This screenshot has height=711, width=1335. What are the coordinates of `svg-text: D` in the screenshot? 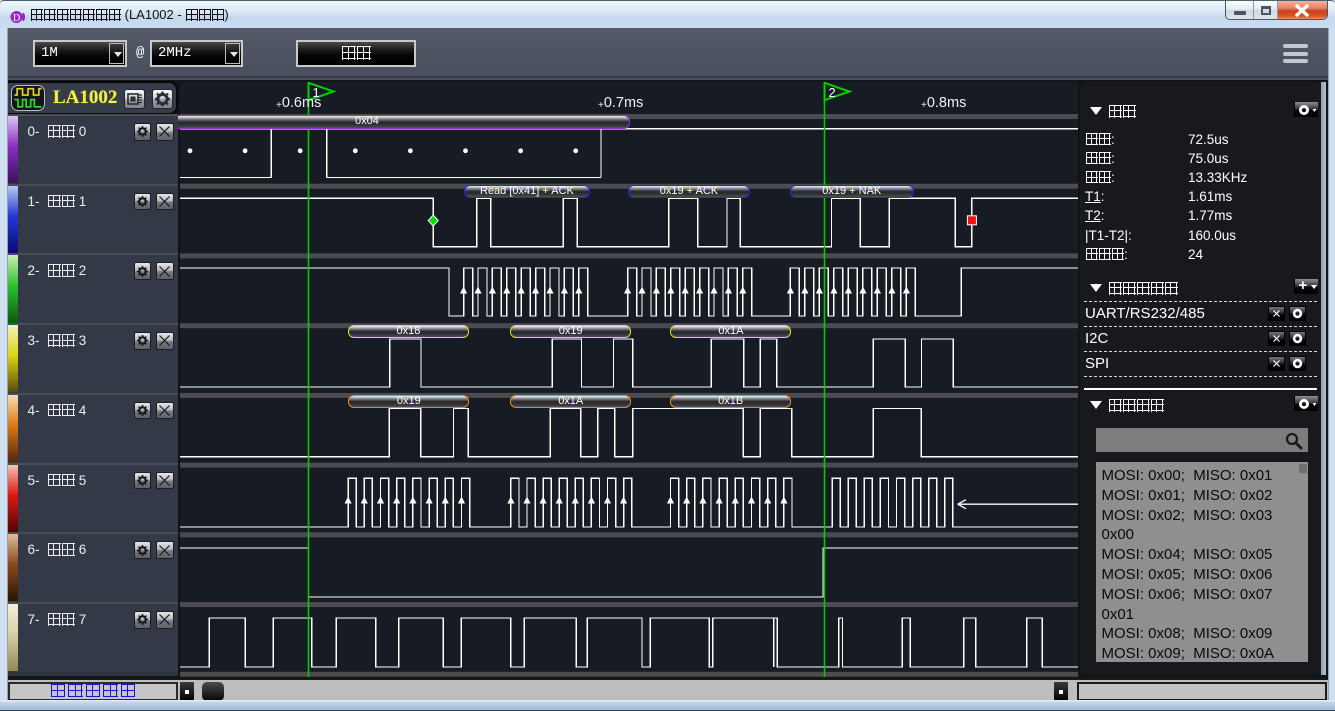 It's located at (16, 18).